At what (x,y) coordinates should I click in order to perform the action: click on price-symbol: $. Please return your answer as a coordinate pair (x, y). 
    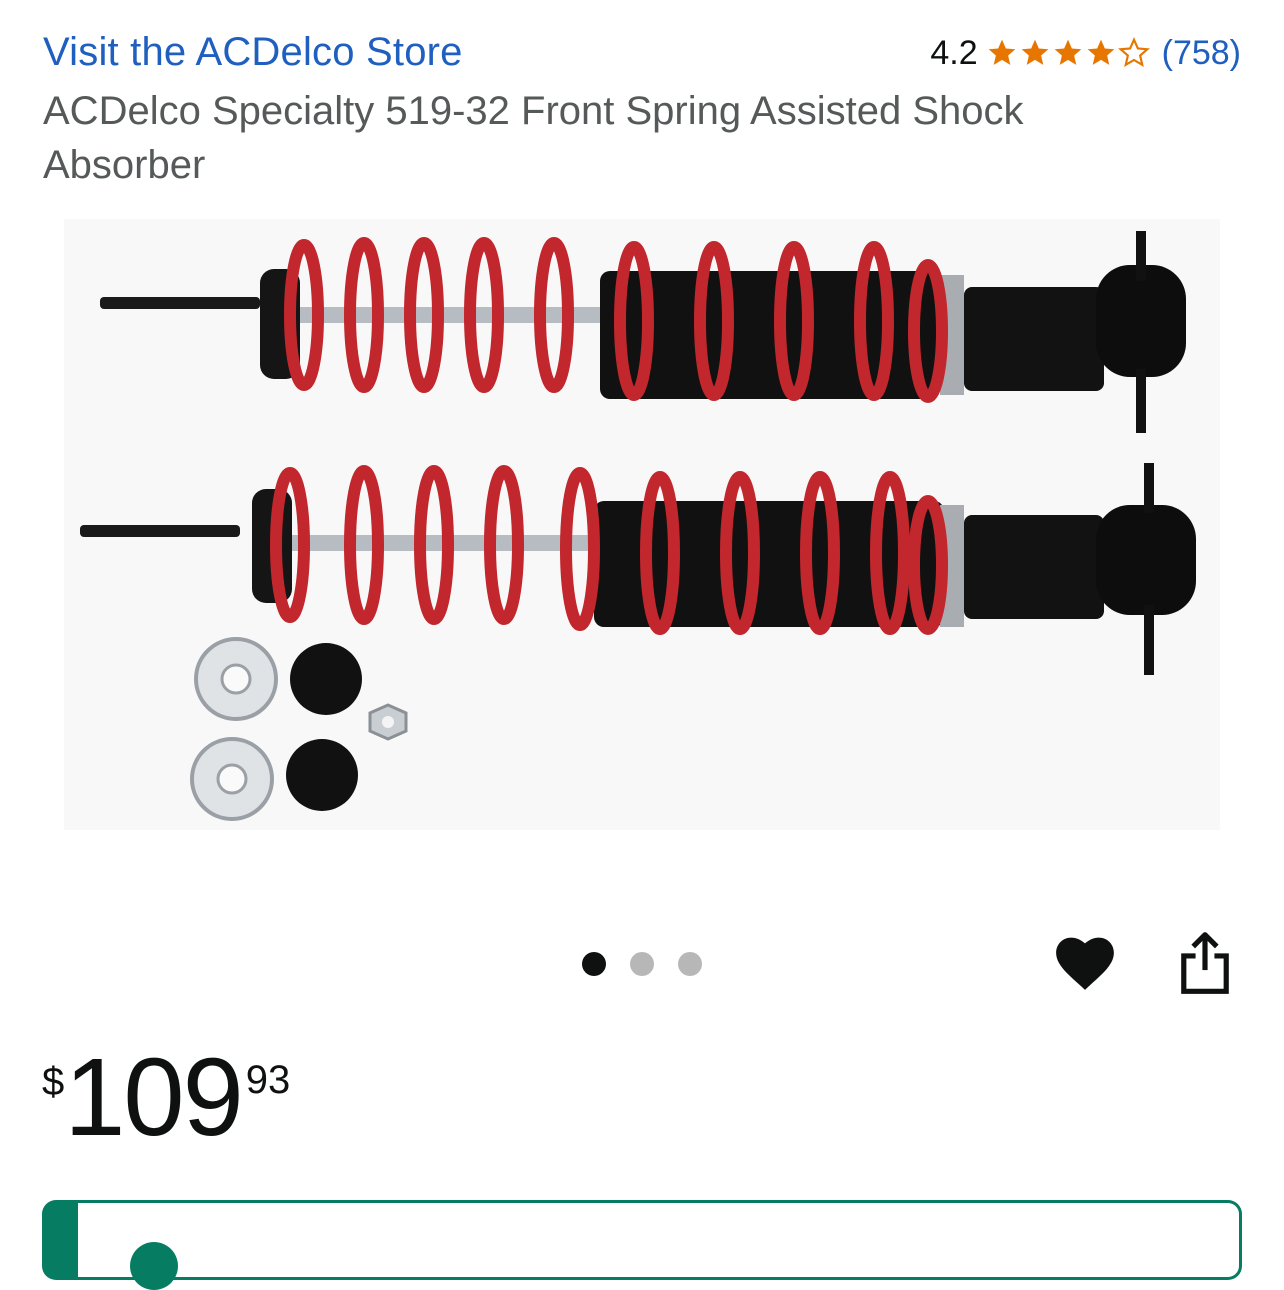
    Looking at the image, I should click on (53, 1082).